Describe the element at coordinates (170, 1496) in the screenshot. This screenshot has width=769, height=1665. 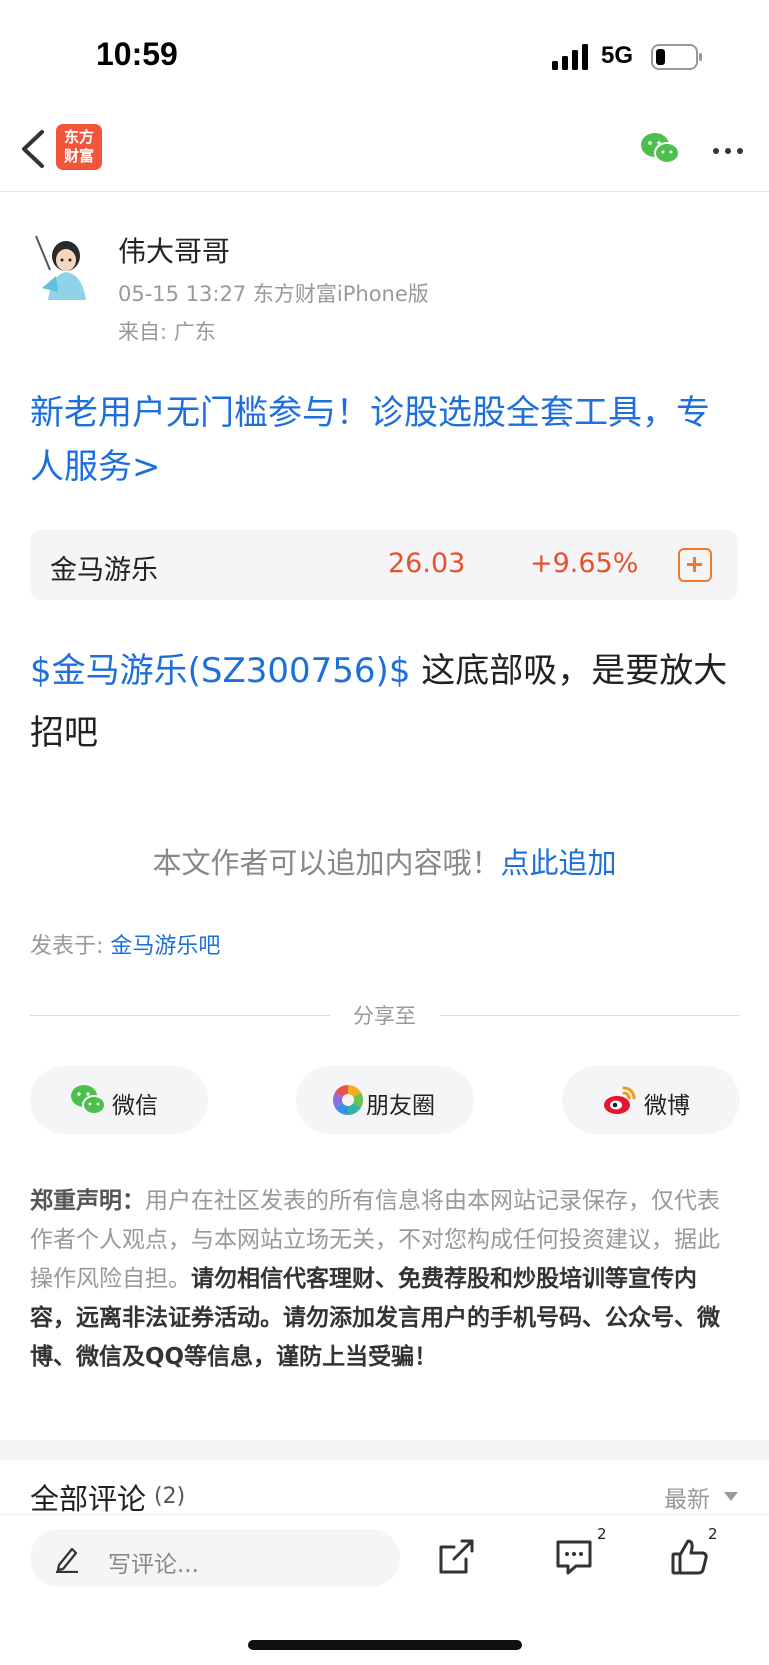
I see `comments-count: (2)` at that location.